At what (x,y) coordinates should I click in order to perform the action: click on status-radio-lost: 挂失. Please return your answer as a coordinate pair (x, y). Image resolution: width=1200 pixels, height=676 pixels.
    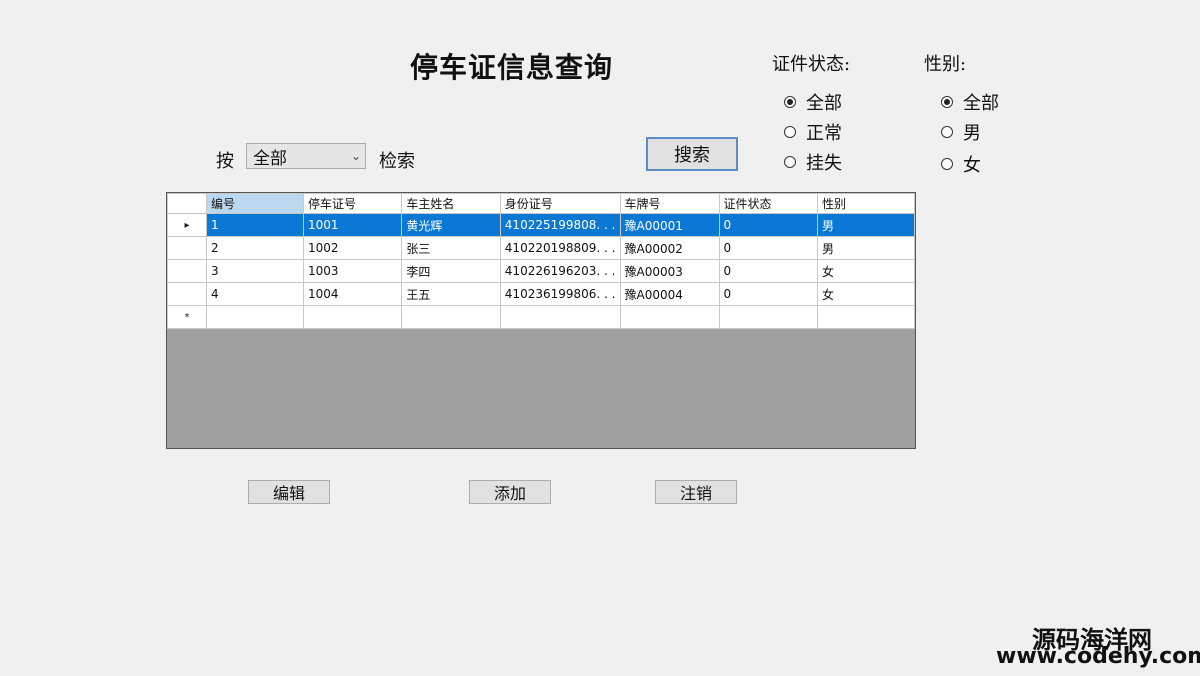
    Looking at the image, I should click on (813, 162).